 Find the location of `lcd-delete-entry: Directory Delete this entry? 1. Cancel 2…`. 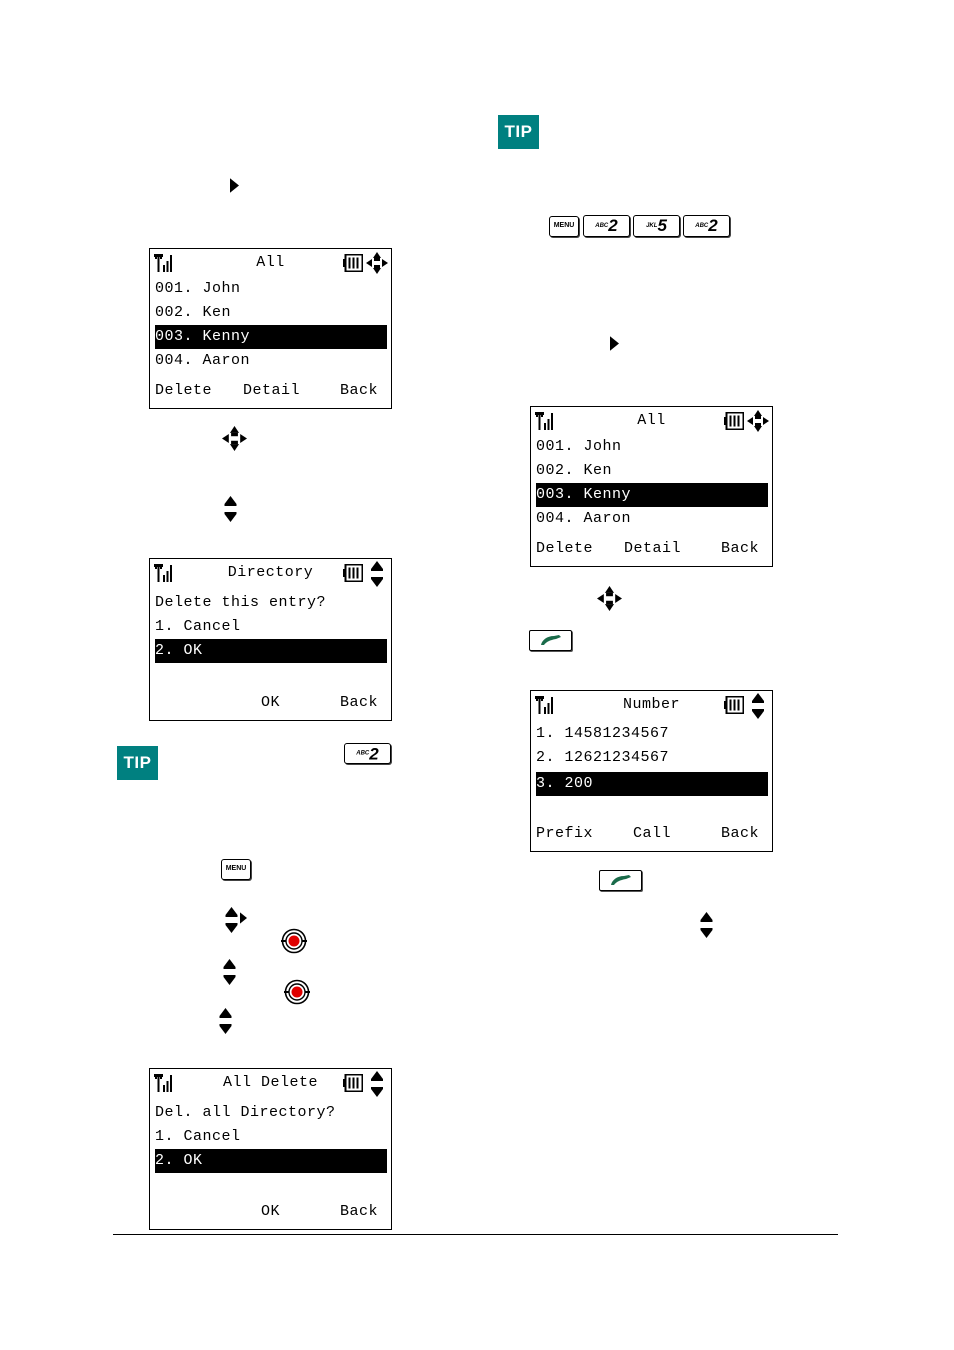

lcd-delete-entry: Directory Delete this entry? 1. Cancel 2… is located at coordinates (270, 639).